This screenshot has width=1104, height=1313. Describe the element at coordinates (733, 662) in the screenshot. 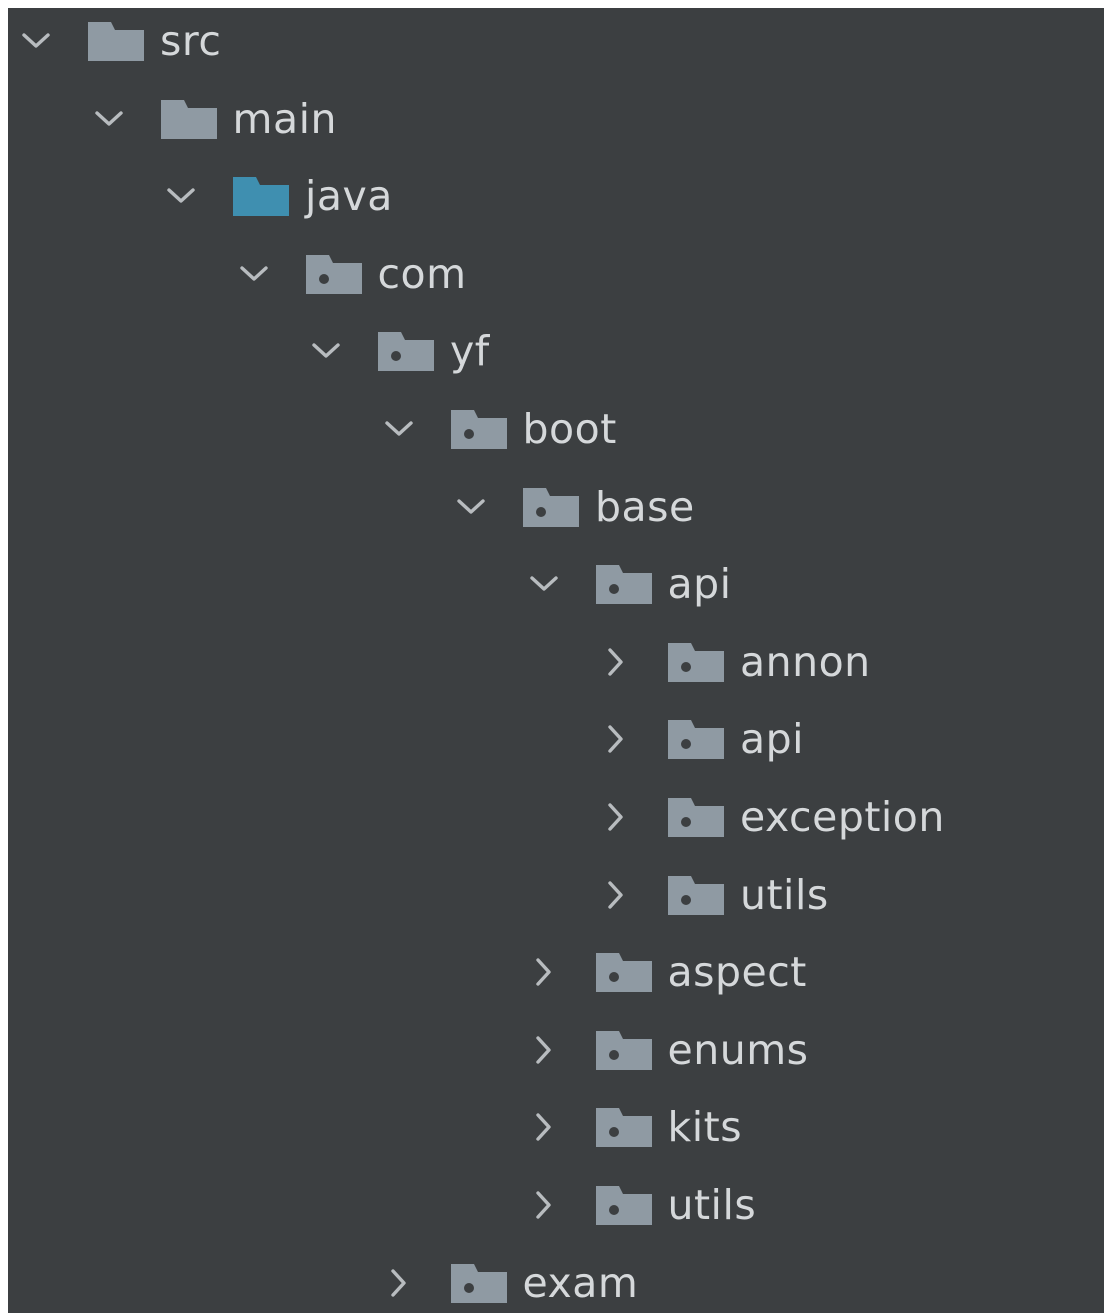

I see `tree-node-annon: annon` at that location.